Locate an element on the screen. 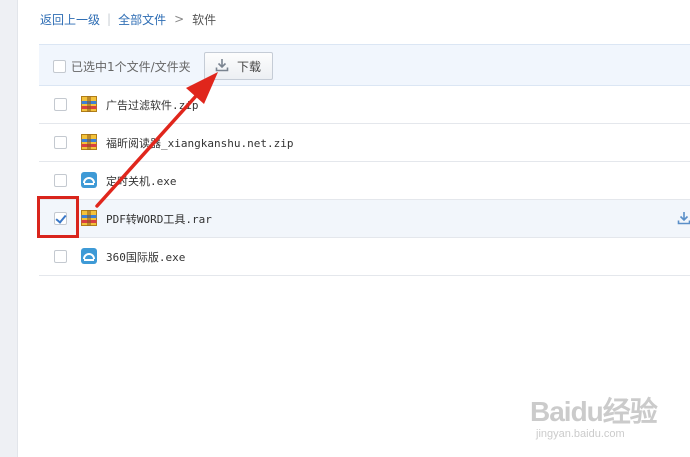 The width and height of the screenshot is (690, 457). file-row: 福昕阅读器_xiangkanshu.net.zip is located at coordinates (364, 143).